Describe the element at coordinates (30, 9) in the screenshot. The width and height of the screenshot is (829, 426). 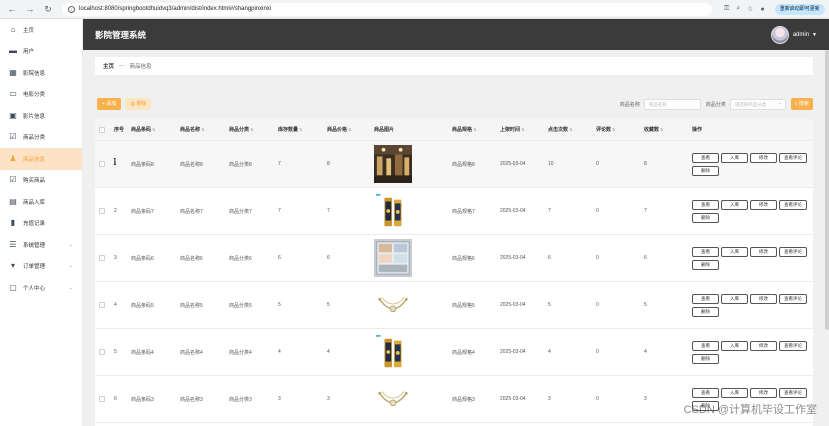
I see `forward-icon: →` at that location.